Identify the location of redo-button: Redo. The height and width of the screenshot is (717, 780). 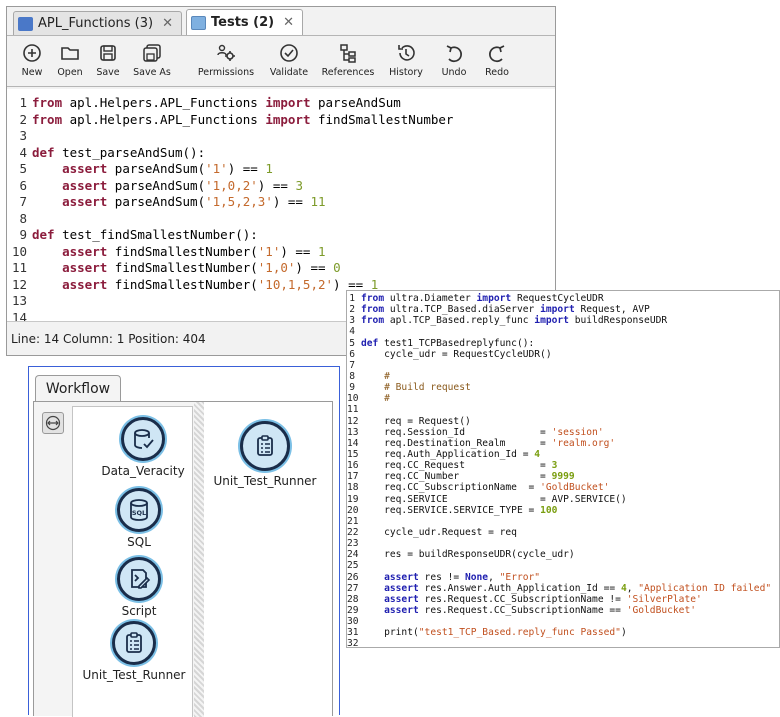
(497, 60).